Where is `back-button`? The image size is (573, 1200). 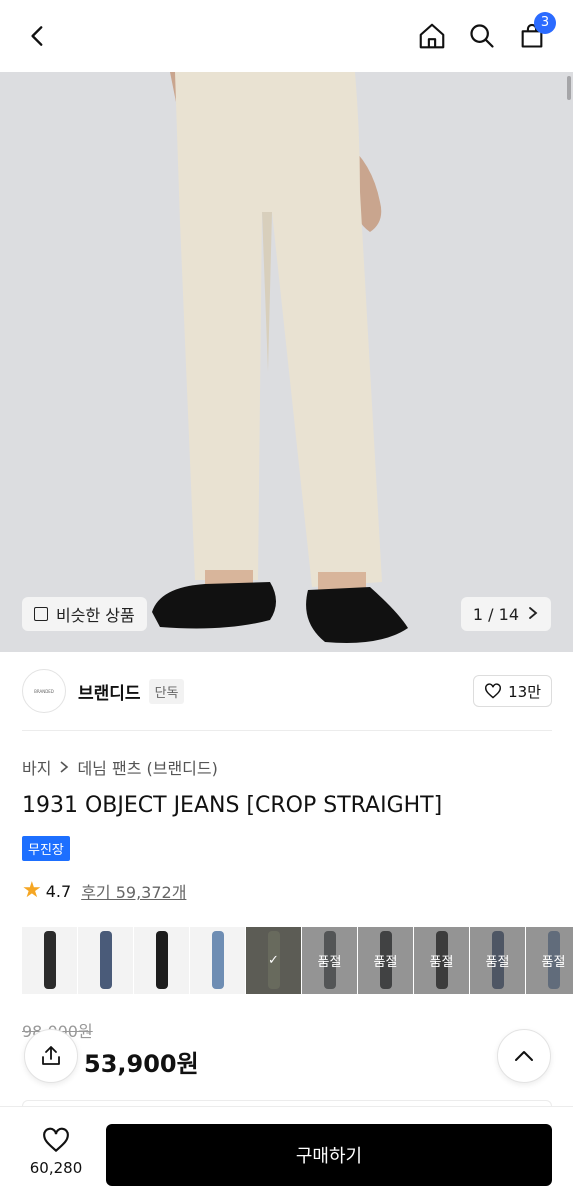 back-button is located at coordinates (38, 36).